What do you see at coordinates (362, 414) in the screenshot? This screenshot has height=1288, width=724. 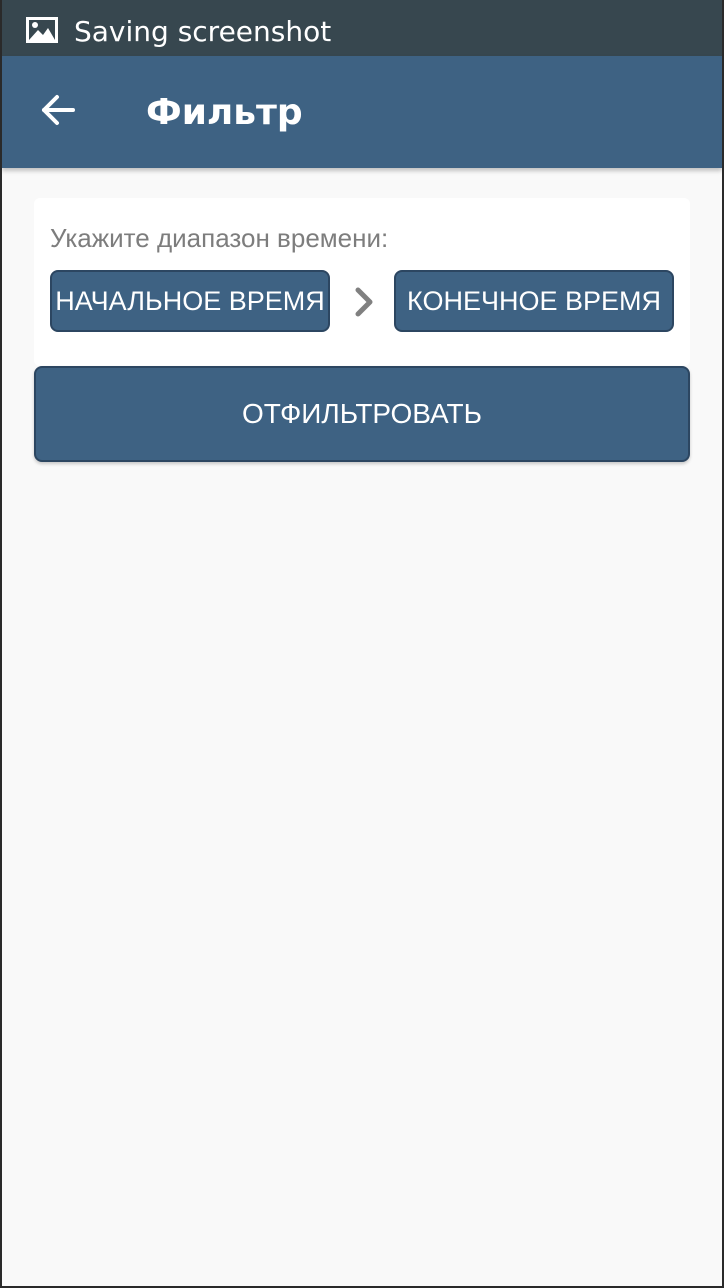 I see `filter-button: ОТФИЛЬТРОВАТЬ` at bounding box center [362, 414].